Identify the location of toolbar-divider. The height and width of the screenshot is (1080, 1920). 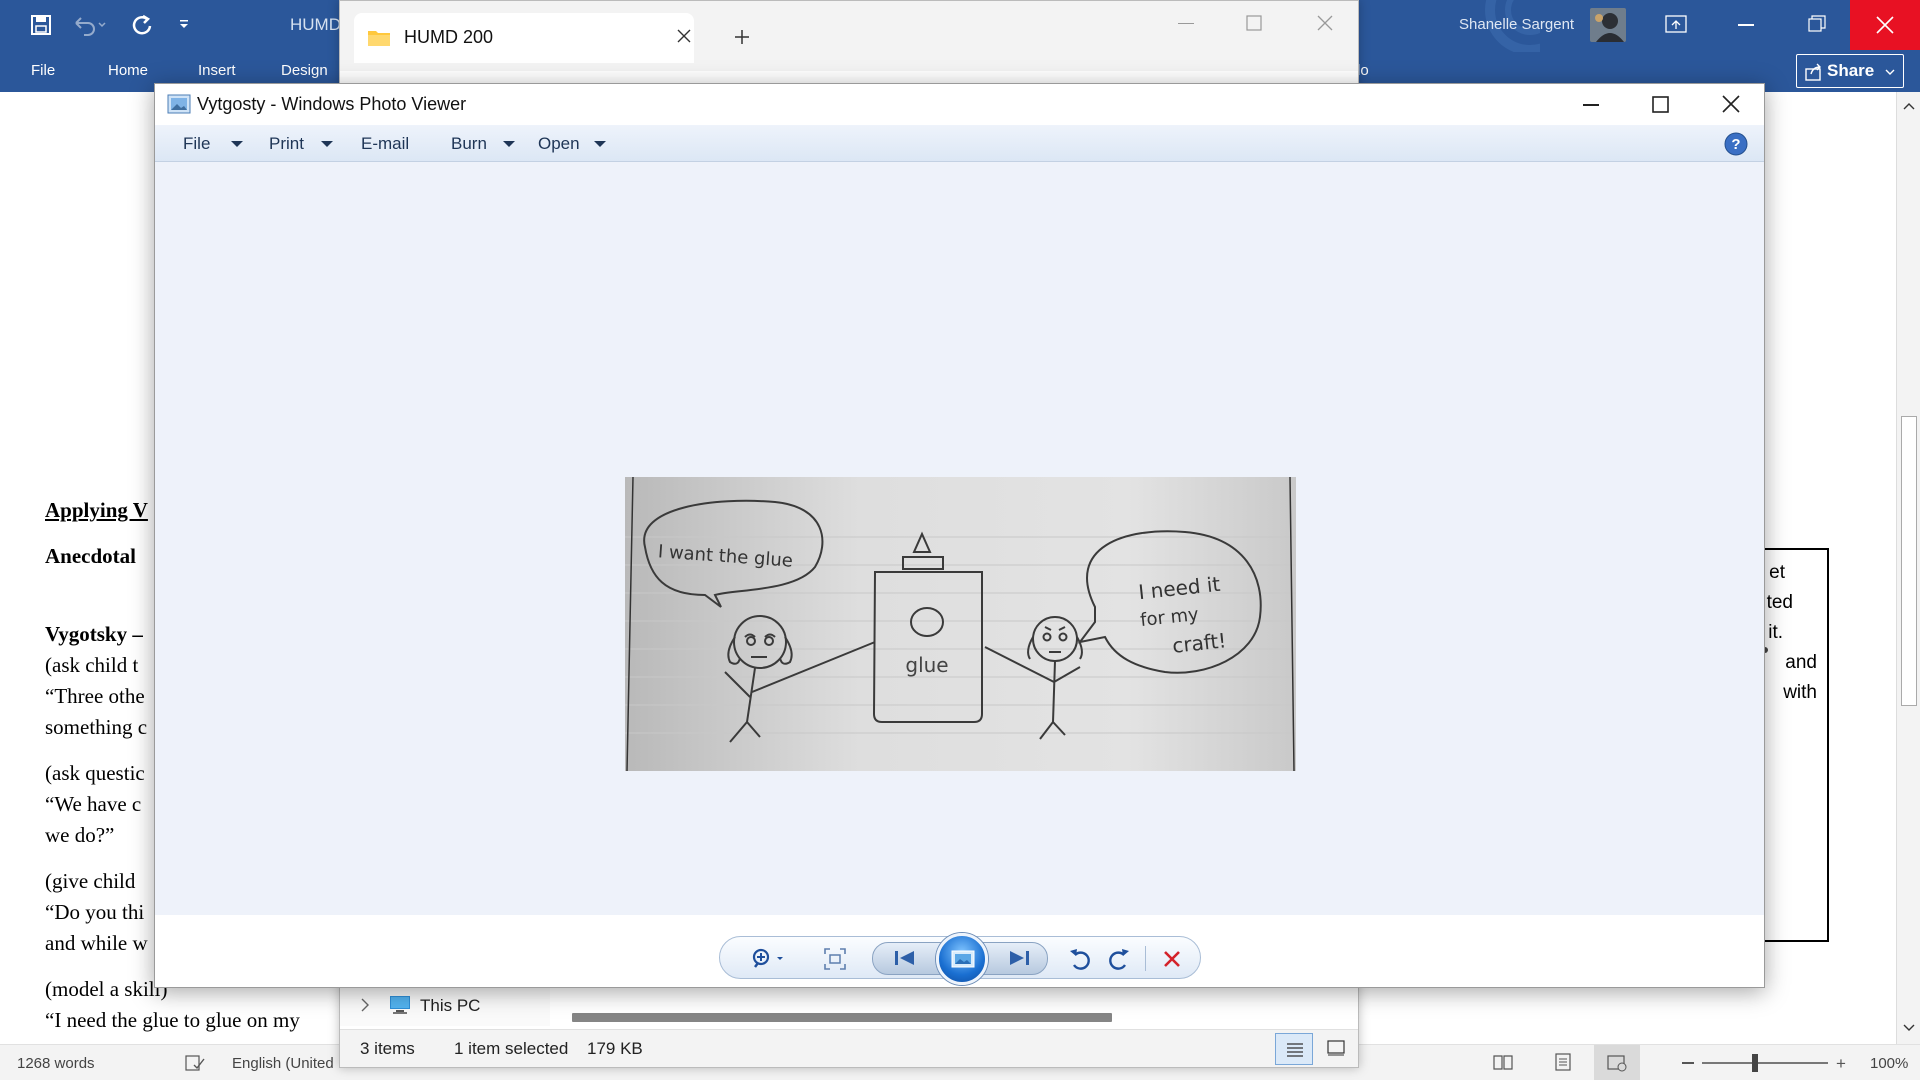
(1145, 958).